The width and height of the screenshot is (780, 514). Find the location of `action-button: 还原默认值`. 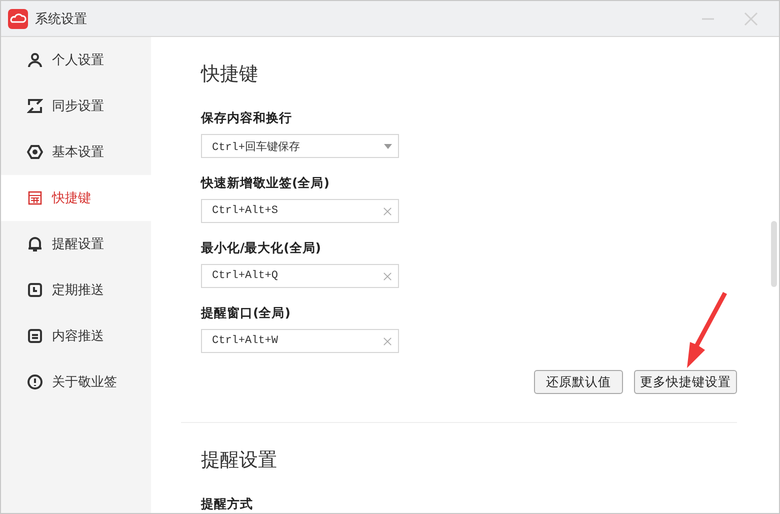

action-button: 还原默认值 is located at coordinates (578, 382).